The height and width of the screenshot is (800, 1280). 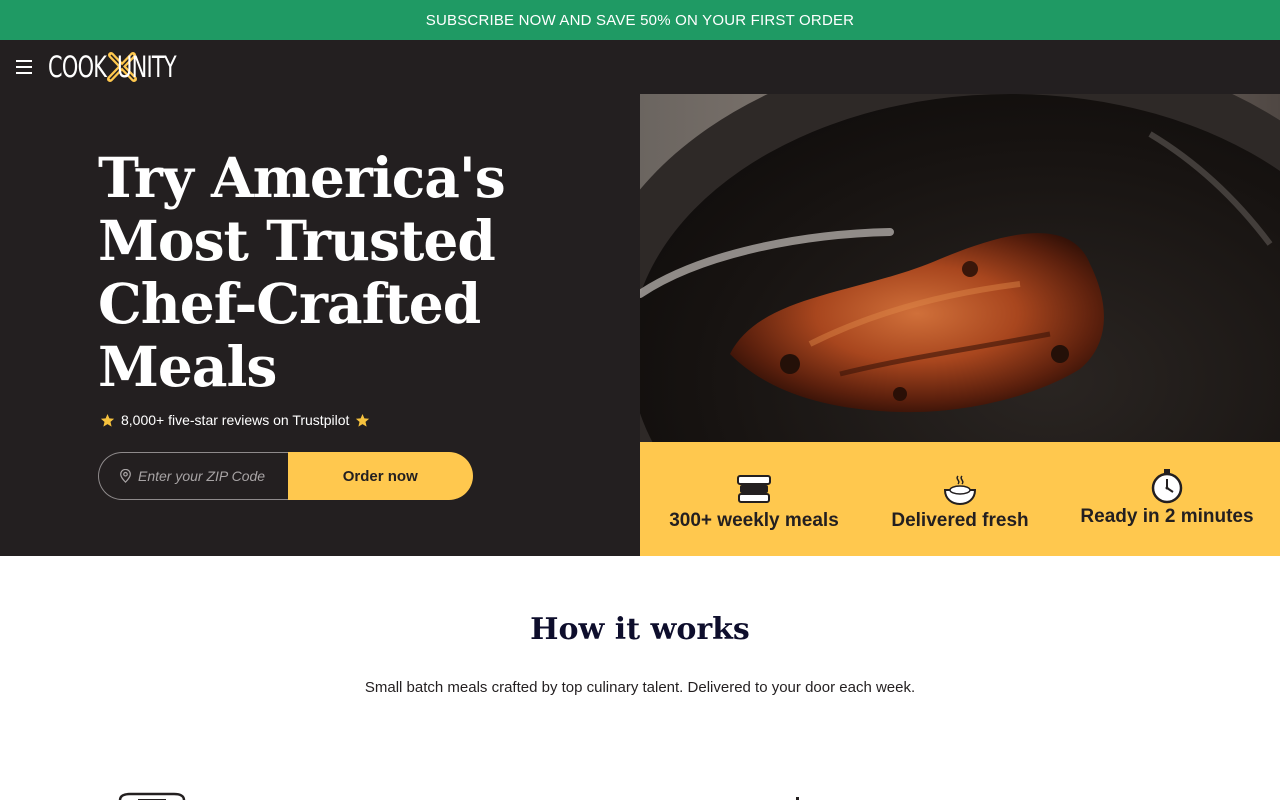 I want to click on logo: COOK UNITY, so click(x=123, y=67).